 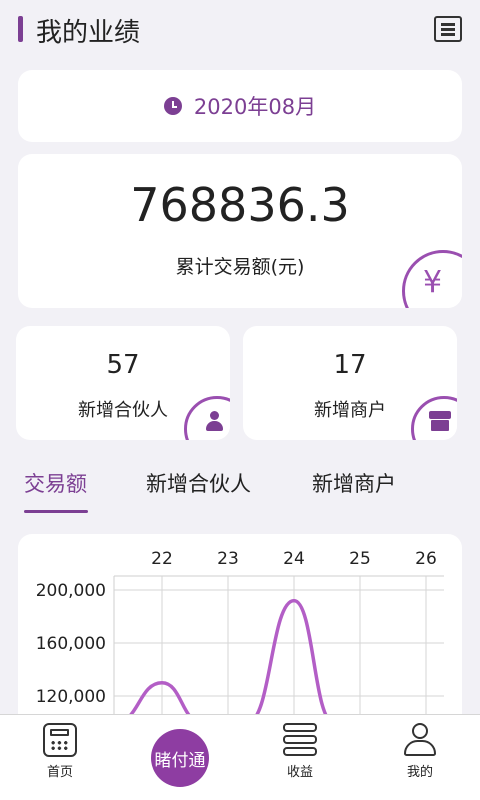 I want to click on person-icon, so click(x=214, y=422).